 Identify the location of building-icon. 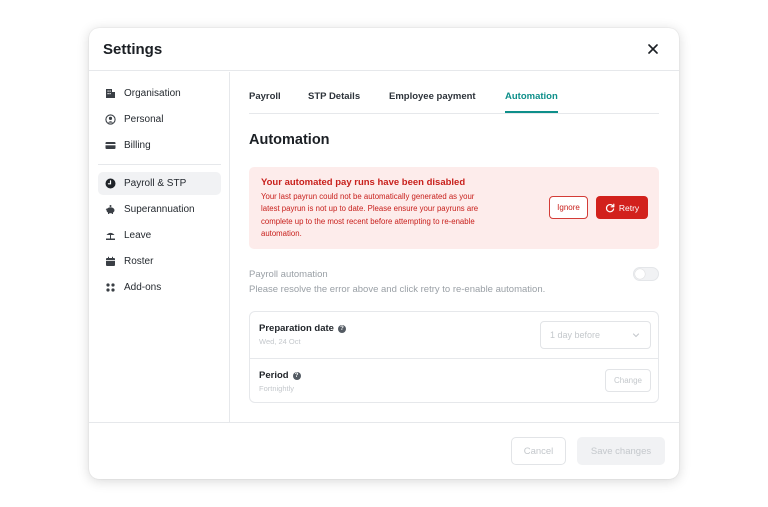
(110, 93).